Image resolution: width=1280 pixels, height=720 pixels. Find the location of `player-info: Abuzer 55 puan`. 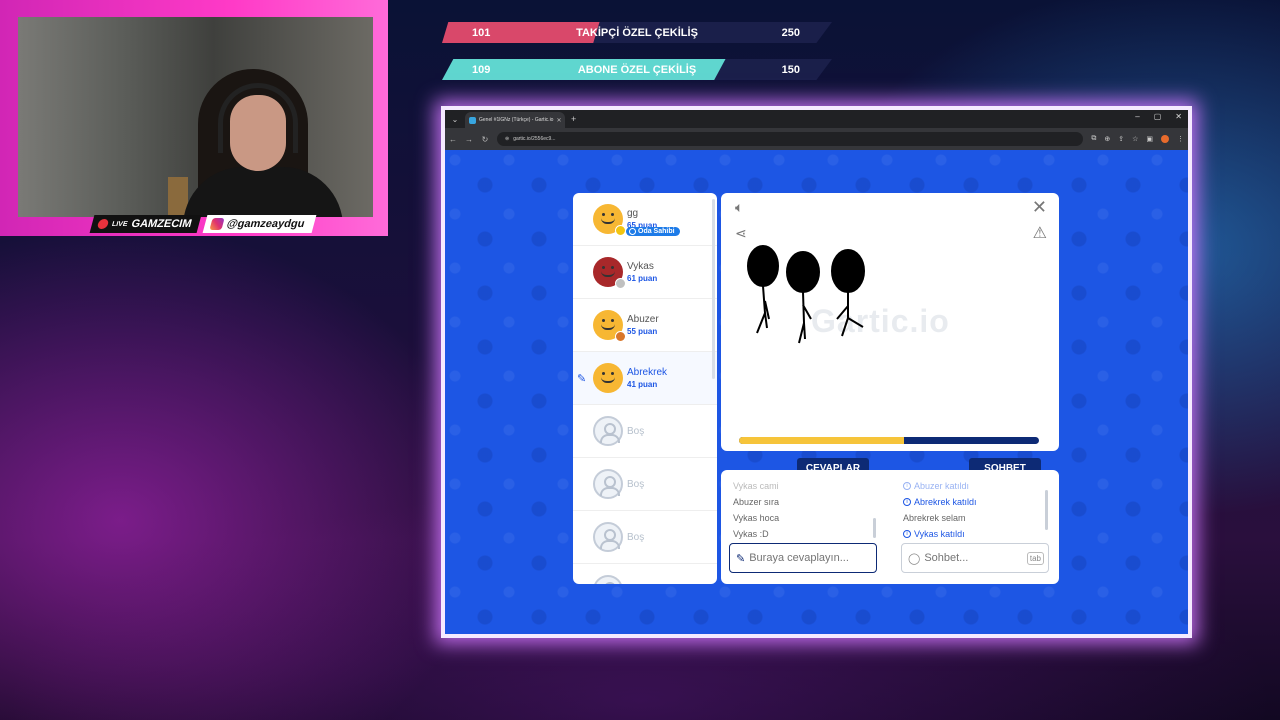

player-info: Abuzer 55 puan is located at coordinates (643, 325).